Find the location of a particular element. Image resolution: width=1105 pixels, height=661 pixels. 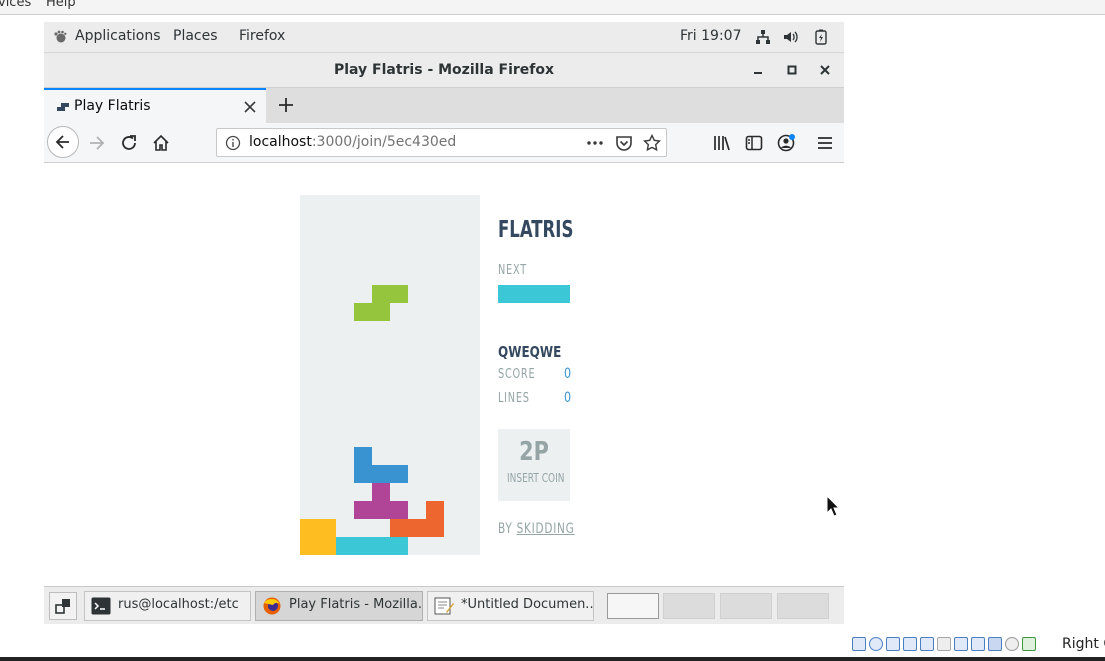

optical-drive-icon is located at coordinates (876, 644).